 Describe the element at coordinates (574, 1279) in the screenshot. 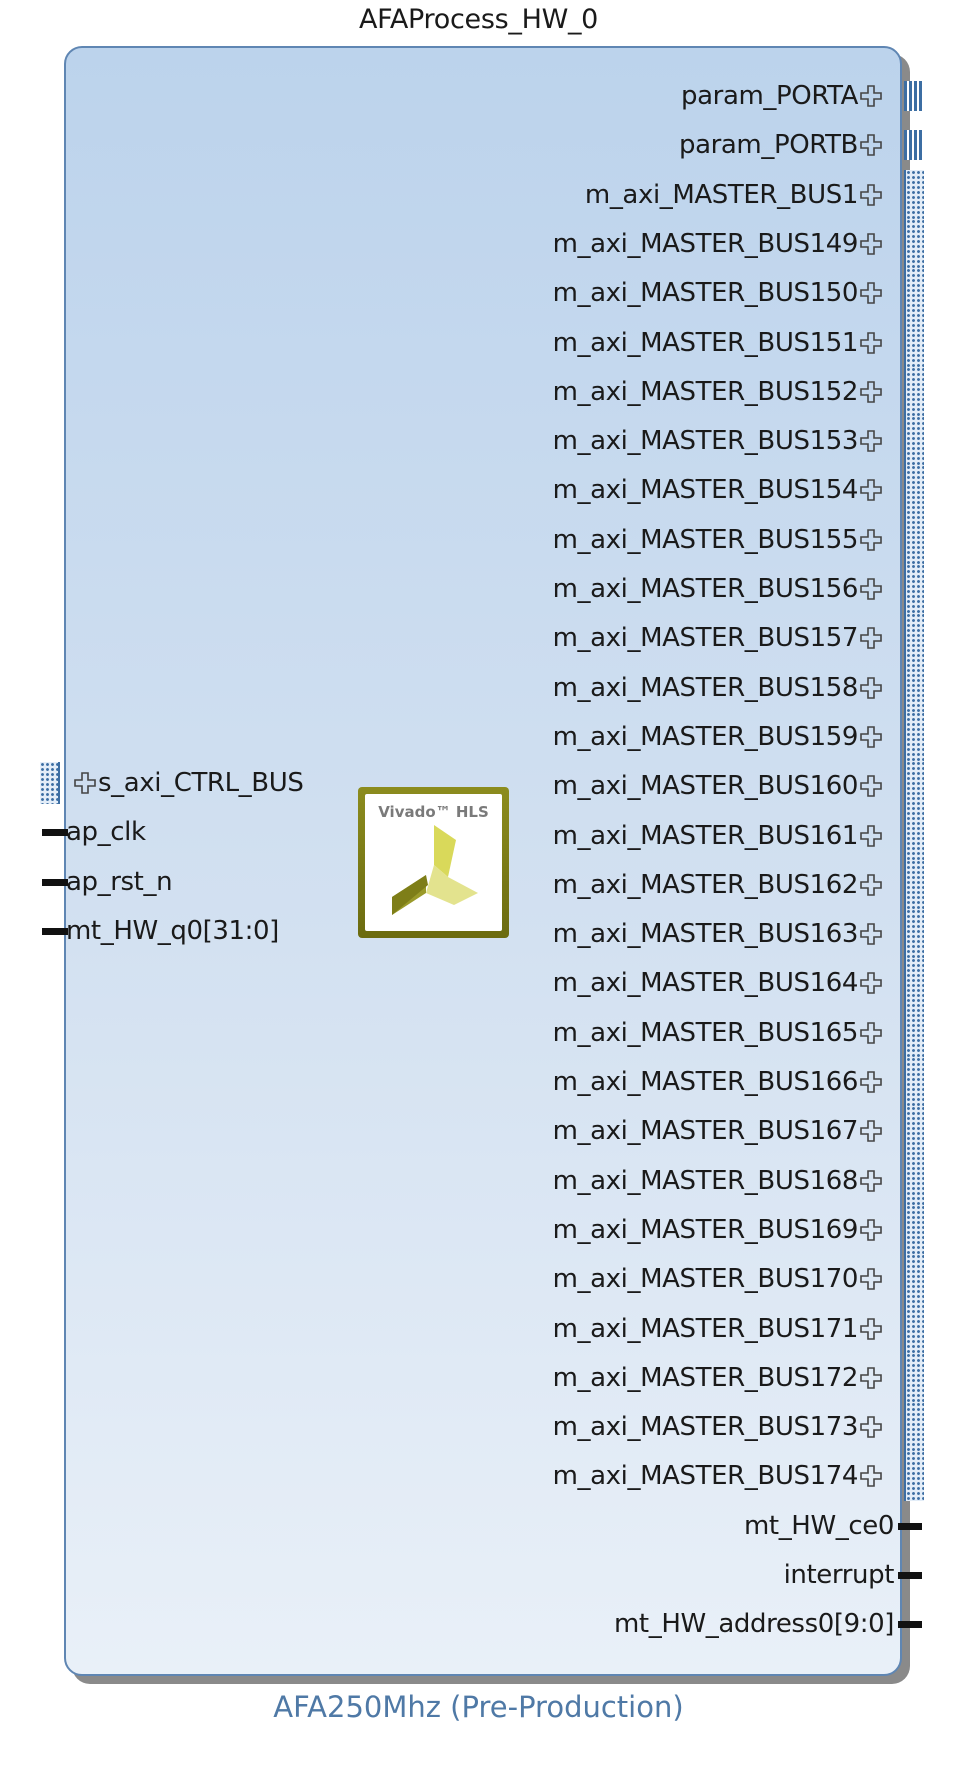

I see `right-bus-port: m_axi_MASTER_BUS170` at that location.